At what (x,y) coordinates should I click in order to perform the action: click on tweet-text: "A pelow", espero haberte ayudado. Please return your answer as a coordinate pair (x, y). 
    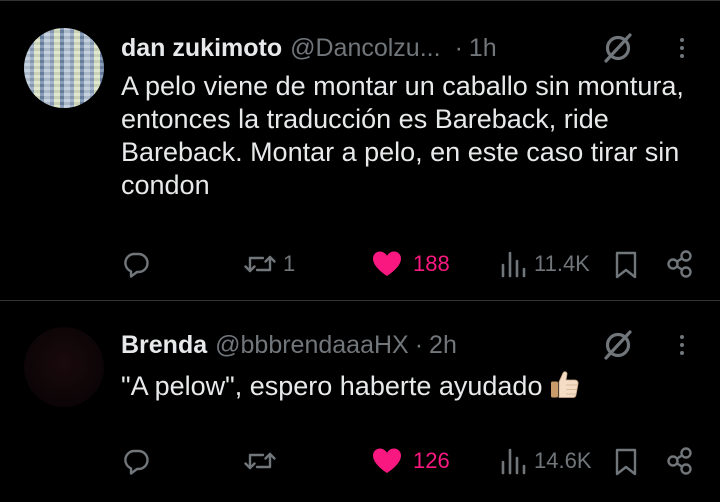
    Looking at the image, I should click on (411, 386).